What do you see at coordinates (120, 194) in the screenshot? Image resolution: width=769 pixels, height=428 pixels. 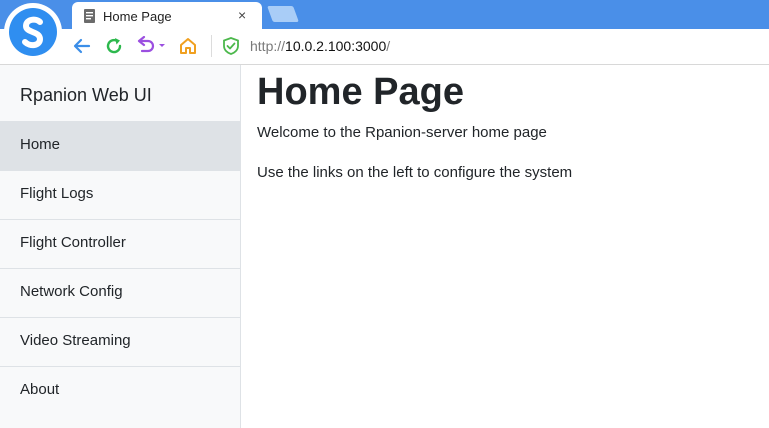 I see `sidebar-item-flight-logs: Flight Logs` at bounding box center [120, 194].